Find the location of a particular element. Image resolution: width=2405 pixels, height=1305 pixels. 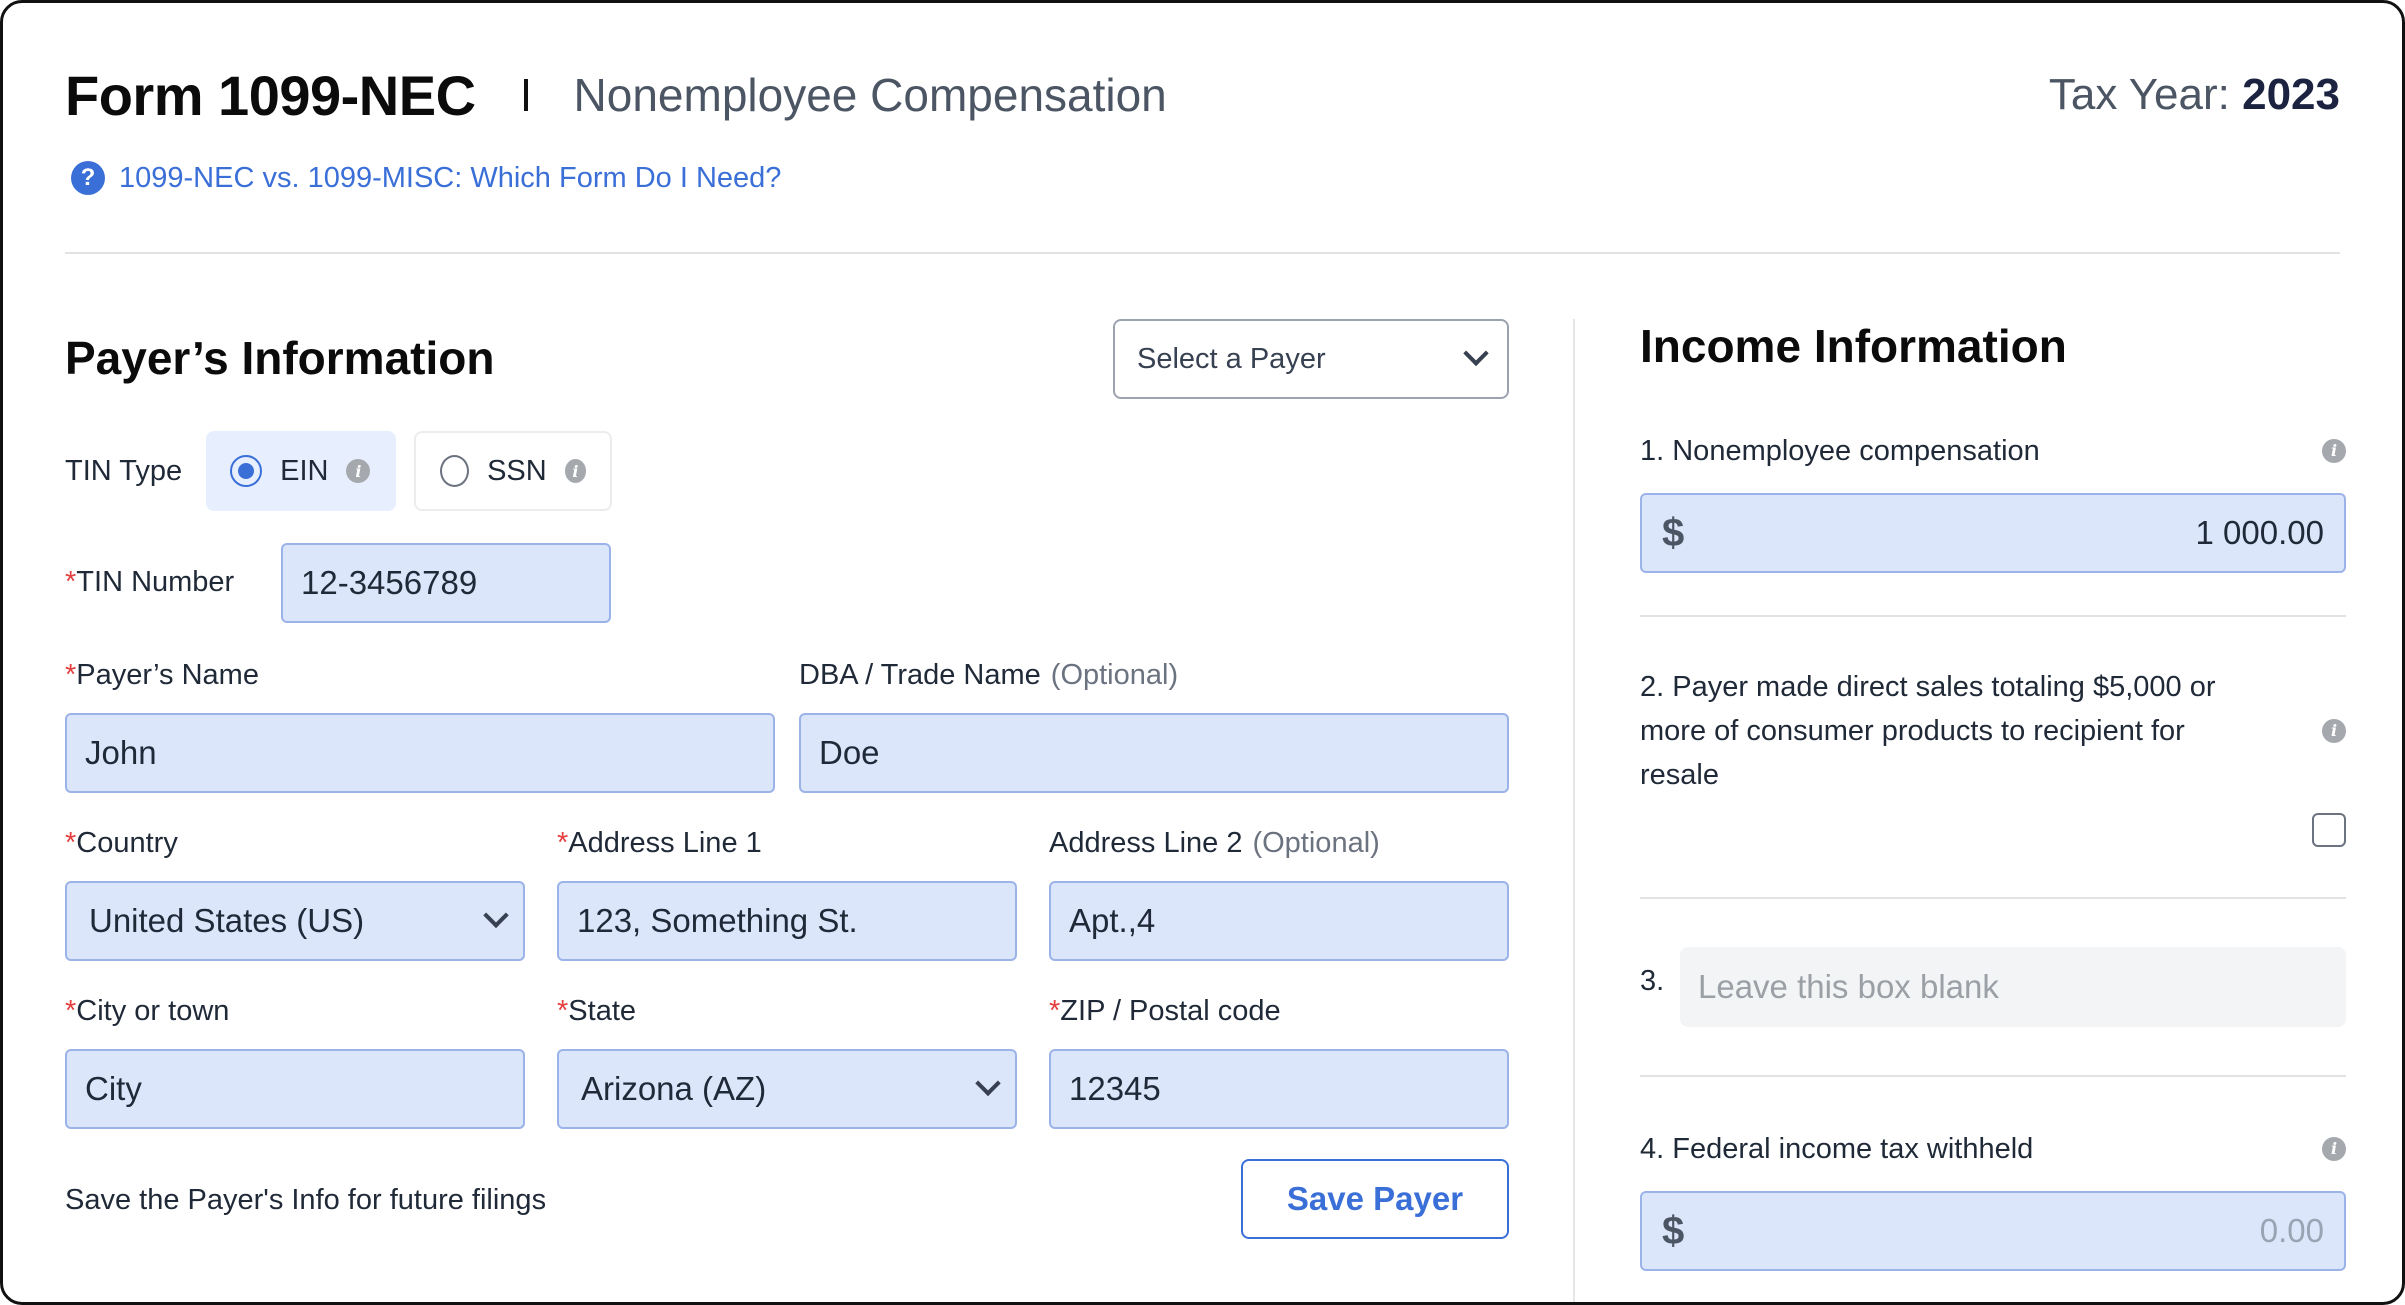

address2-input: Apt.,4 is located at coordinates (1279, 921).